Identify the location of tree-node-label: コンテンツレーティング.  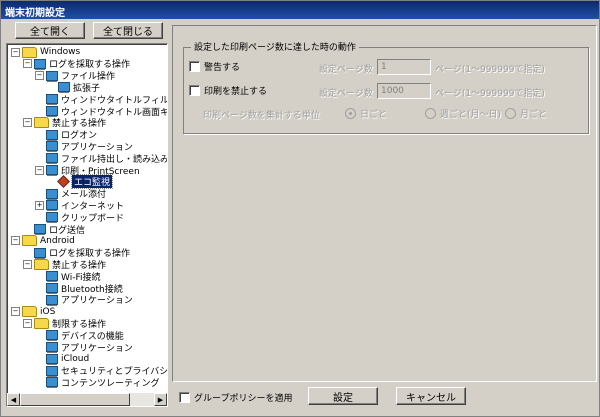
(110, 383).